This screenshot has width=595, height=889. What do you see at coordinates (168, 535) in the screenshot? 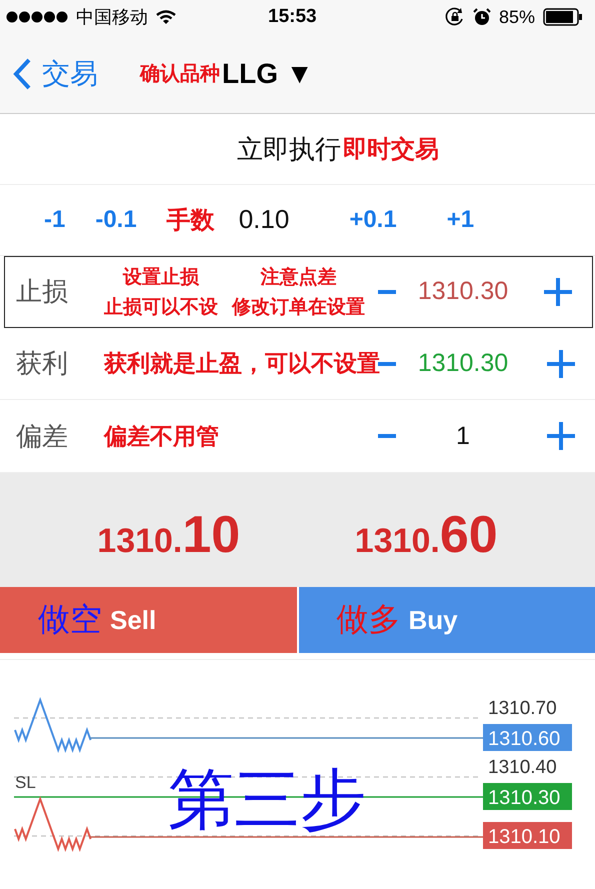
I see `price-quote: 1310.10` at bounding box center [168, 535].